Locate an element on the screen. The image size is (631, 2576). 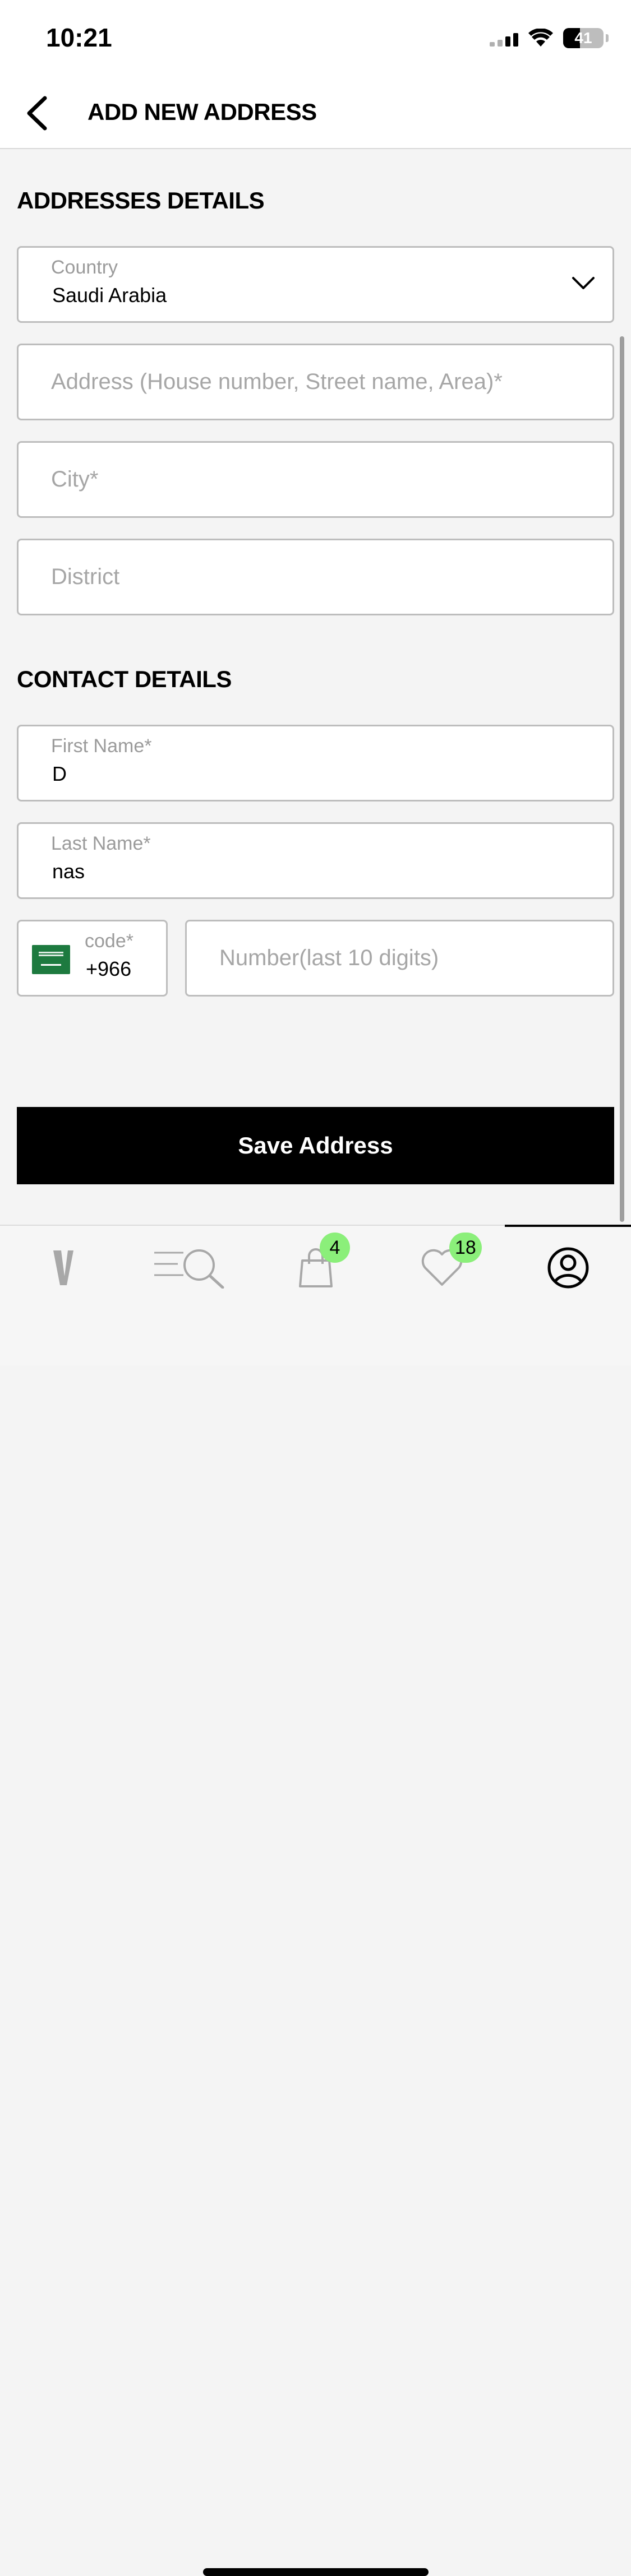
country-select: Country Saudi Arabia is located at coordinates (315, 284).